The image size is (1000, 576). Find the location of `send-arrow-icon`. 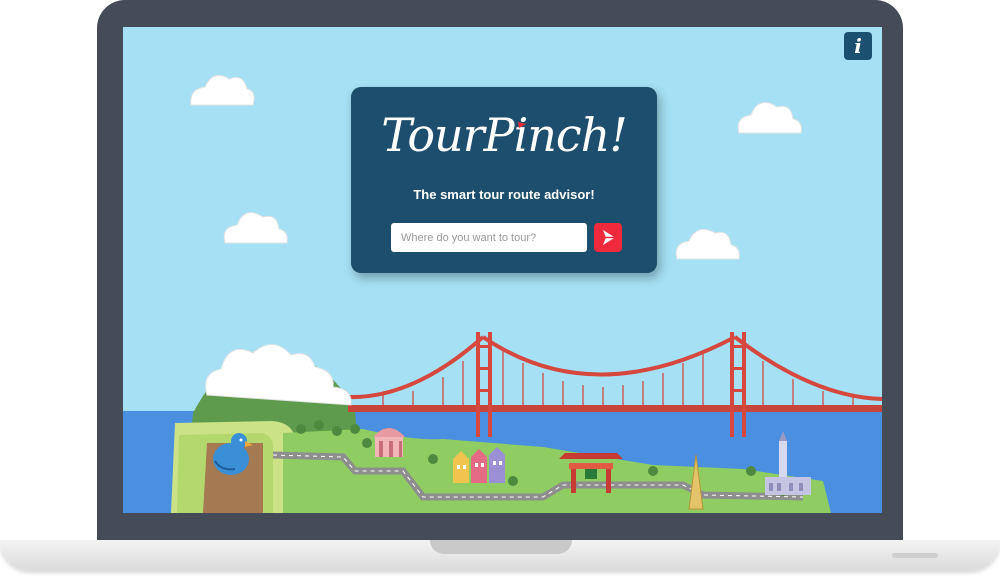

send-arrow-icon is located at coordinates (609, 237).